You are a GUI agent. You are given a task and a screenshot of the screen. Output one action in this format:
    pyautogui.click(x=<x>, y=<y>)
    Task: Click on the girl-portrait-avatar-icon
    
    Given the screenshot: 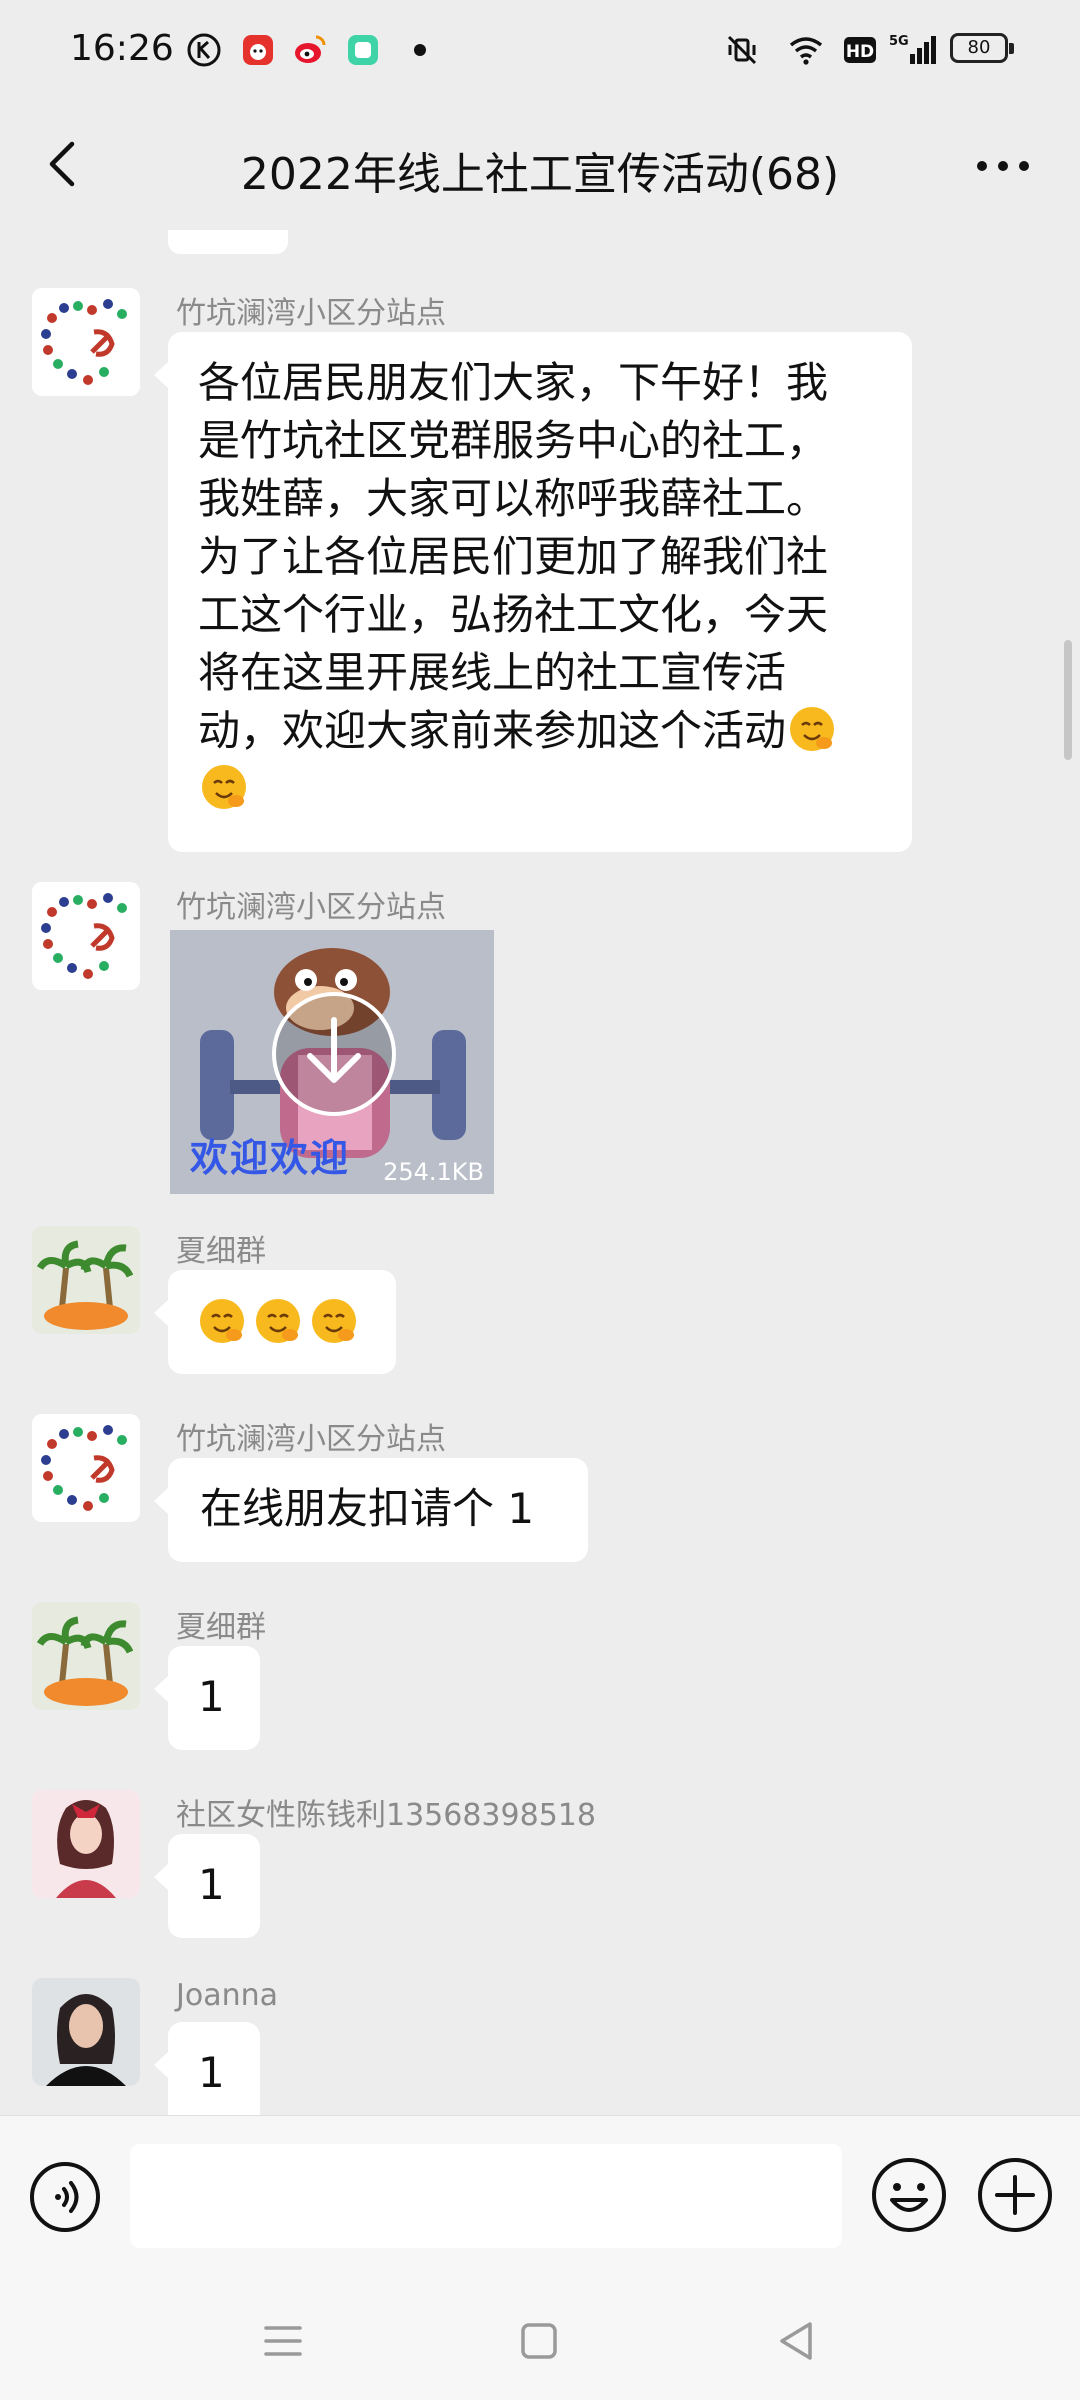 What is the action you would take?
    pyautogui.click(x=86, y=1844)
    